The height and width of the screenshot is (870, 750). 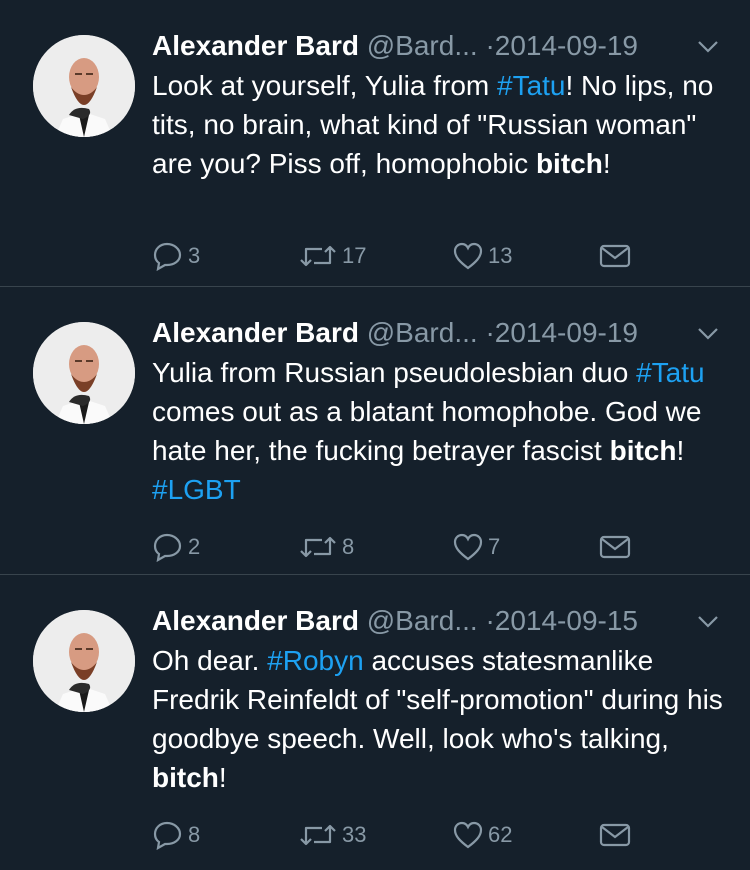 I want to click on reply-button: 8, so click(x=176, y=835).